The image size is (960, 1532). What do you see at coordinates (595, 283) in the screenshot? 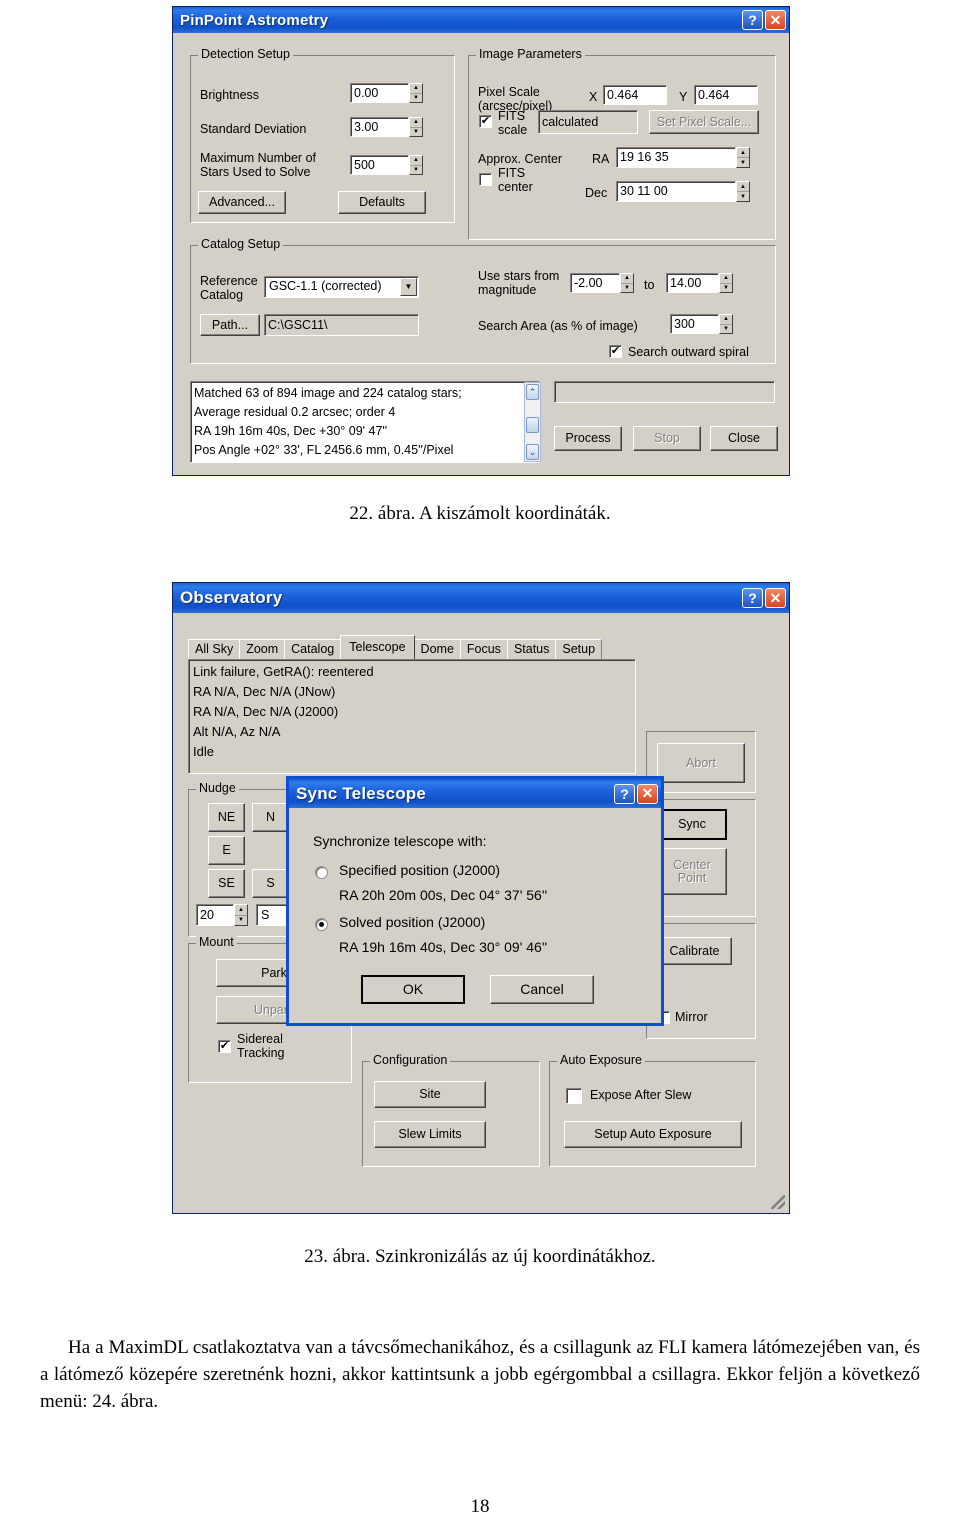
I see `magnitude-from-input: -2.00` at bounding box center [595, 283].